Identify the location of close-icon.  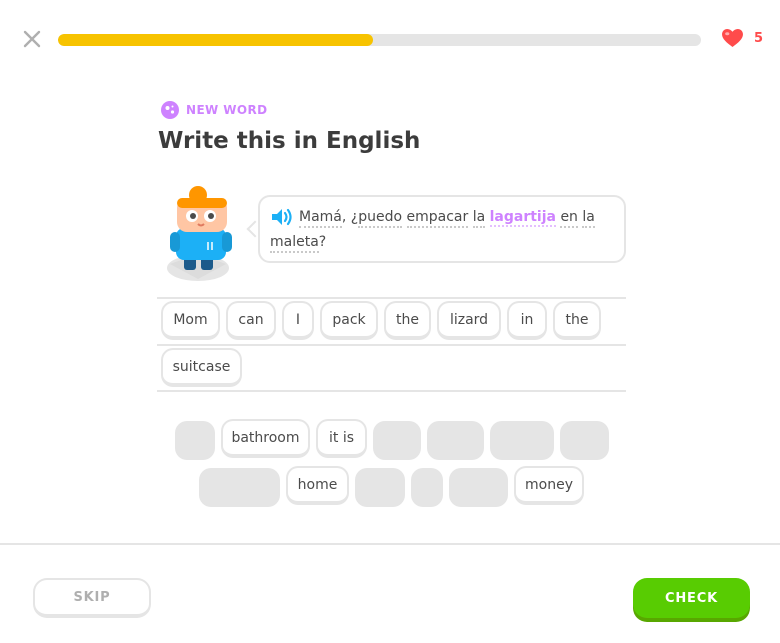
(32, 39).